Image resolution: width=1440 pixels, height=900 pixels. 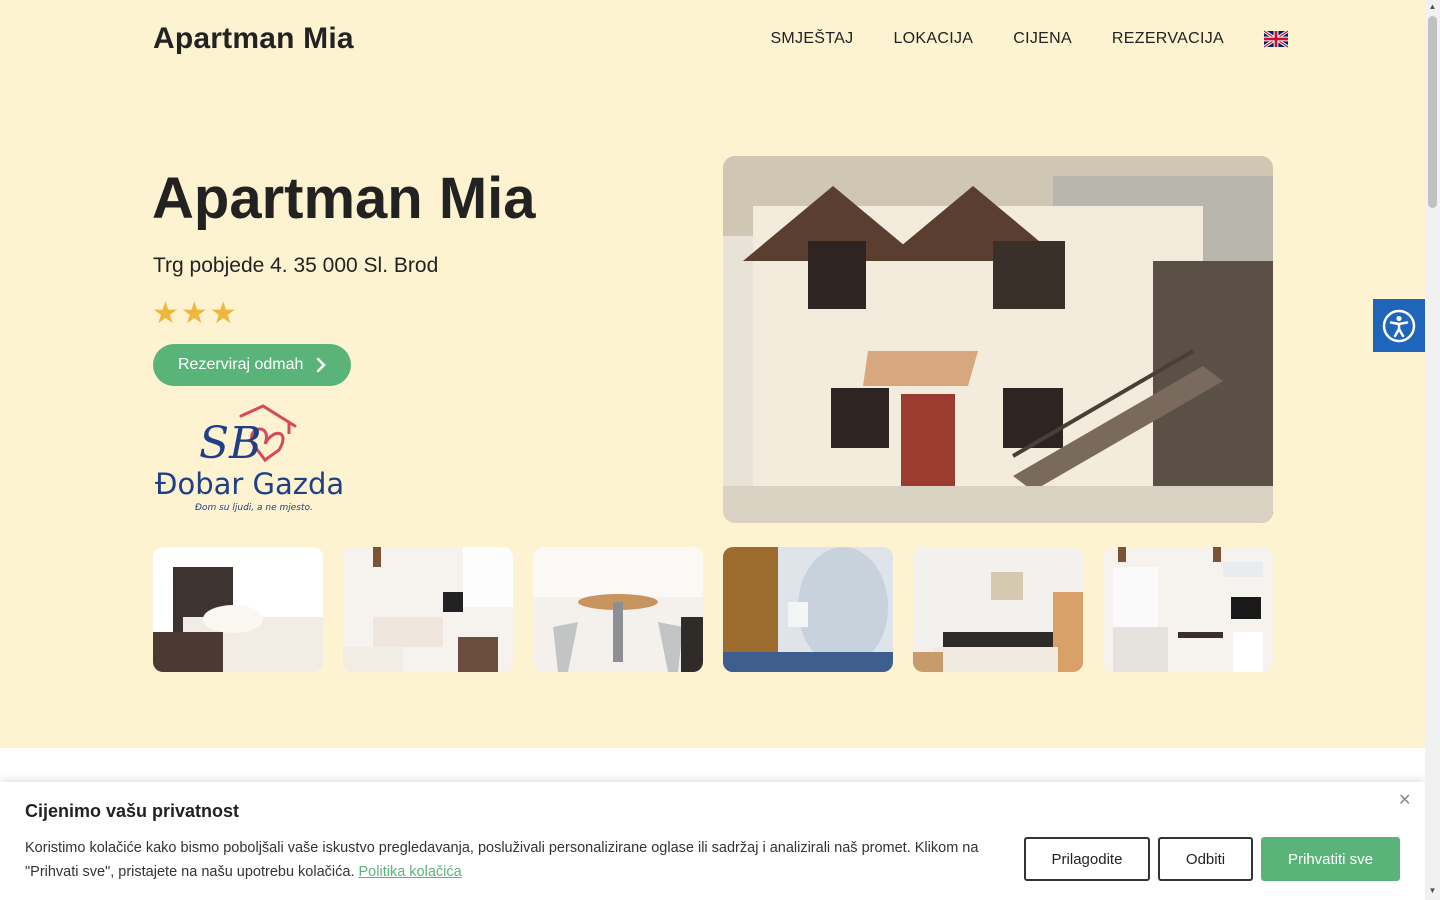 I want to click on book-now-button: Rezerviraj odmah, so click(x=252, y=365).